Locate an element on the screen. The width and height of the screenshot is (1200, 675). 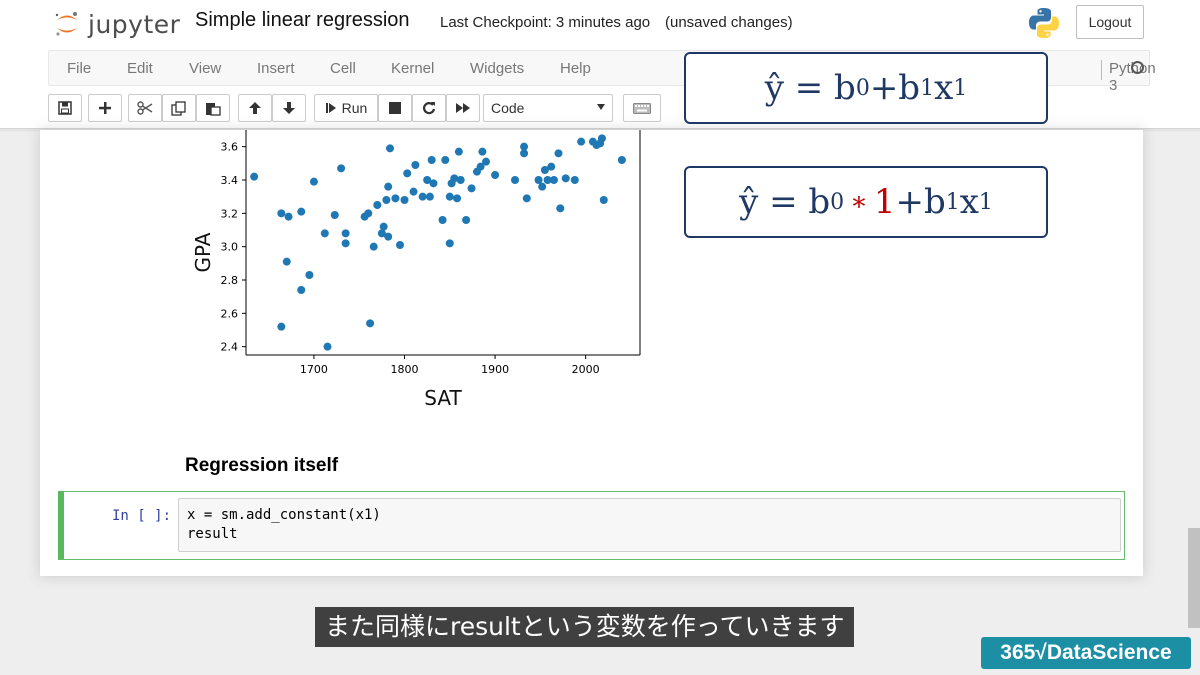
y-tick-label: 2.8 is located at coordinates (230, 280).